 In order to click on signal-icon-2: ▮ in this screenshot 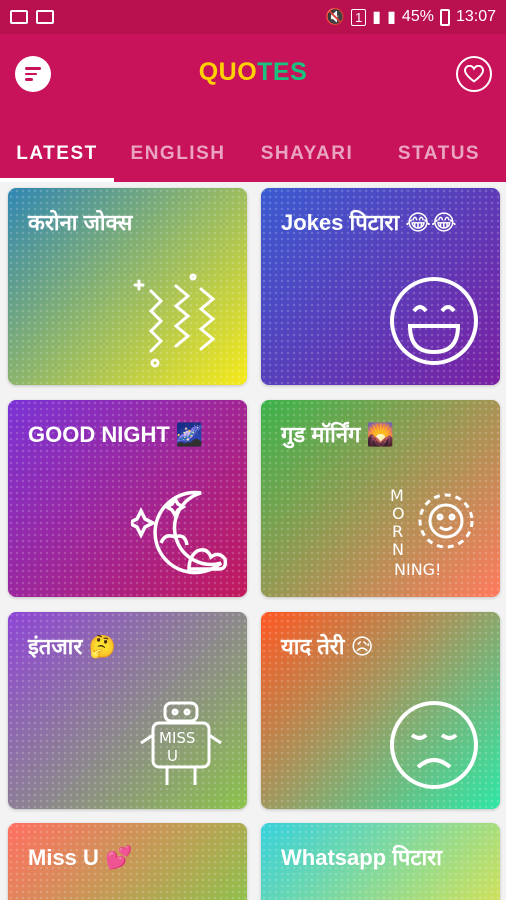, I will do `click(391, 17)`.